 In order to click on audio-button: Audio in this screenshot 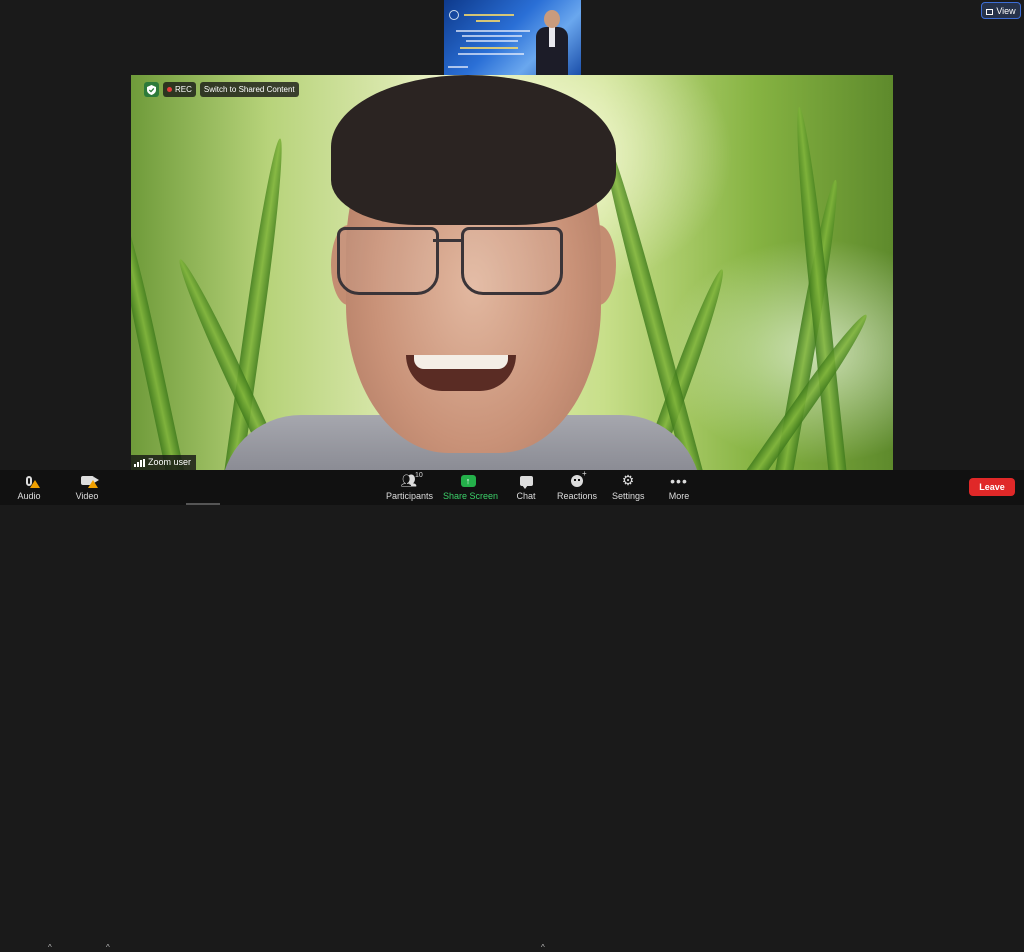, I will do `click(29, 486)`.